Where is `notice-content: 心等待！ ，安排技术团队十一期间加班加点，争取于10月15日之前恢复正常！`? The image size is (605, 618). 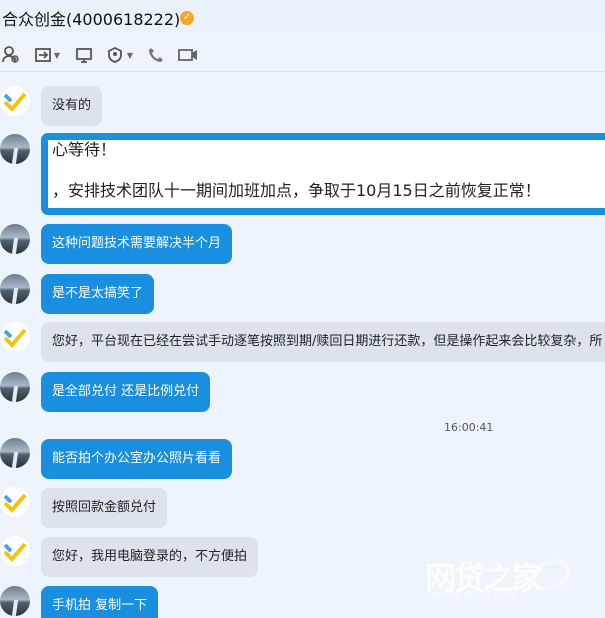 notice-content: 心等待！ ，安排技术团队十一期间加班加点，争取于10月15日之前恢复正常！ is located at coordinates (326, 174).